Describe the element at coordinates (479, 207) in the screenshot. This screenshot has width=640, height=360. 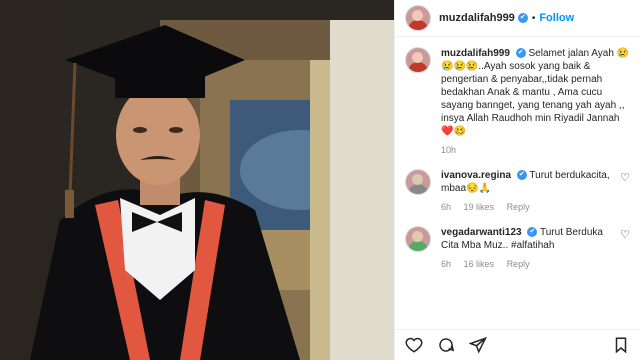
I see `comment-likes: 19 likes` at that location.